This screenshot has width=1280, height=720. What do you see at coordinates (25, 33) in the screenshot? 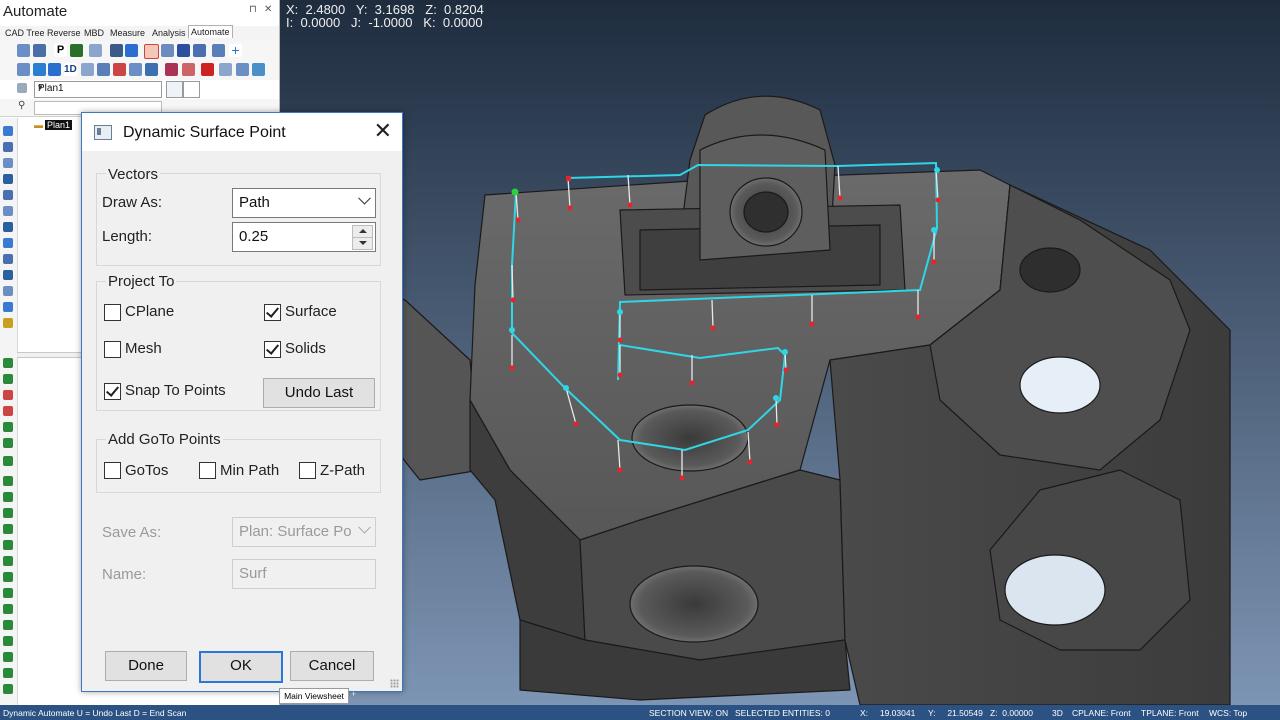
I see `tab-cad-tree: CAD Tree` at bounding box center [25, 33].